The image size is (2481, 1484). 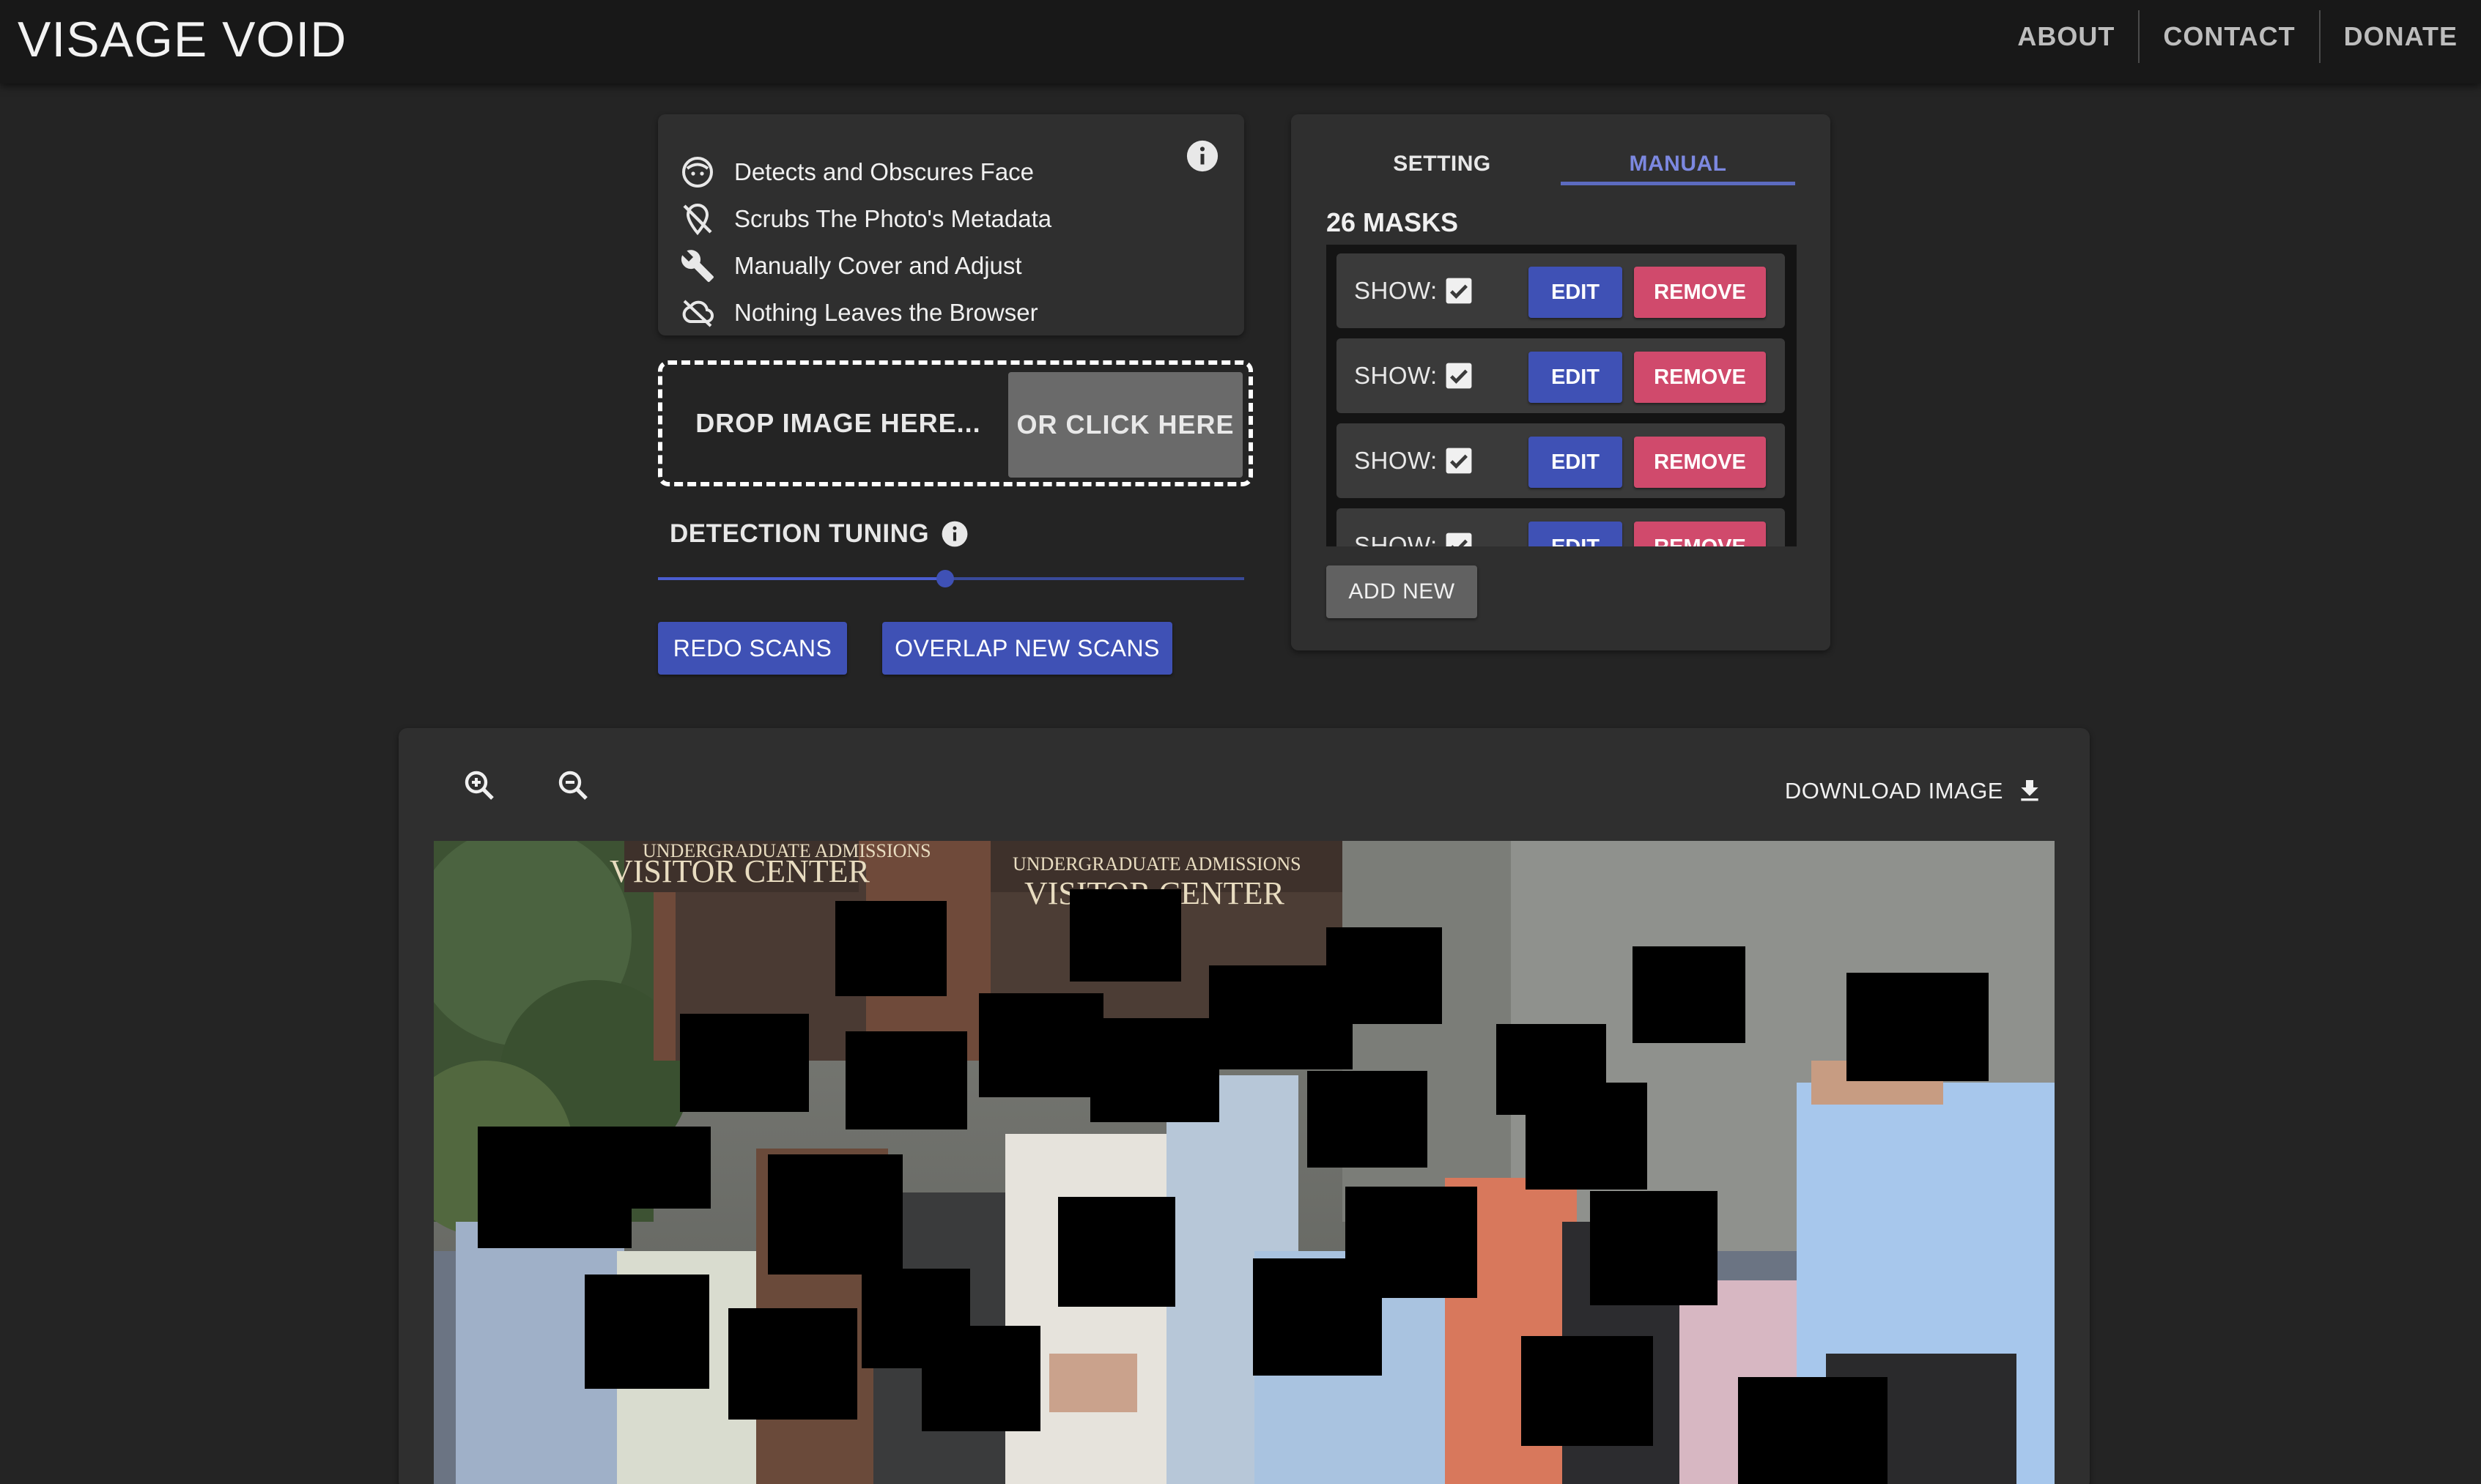 I want to click on detection-tuning-text: DETECTION TUNING, so click(x=800, y=533).